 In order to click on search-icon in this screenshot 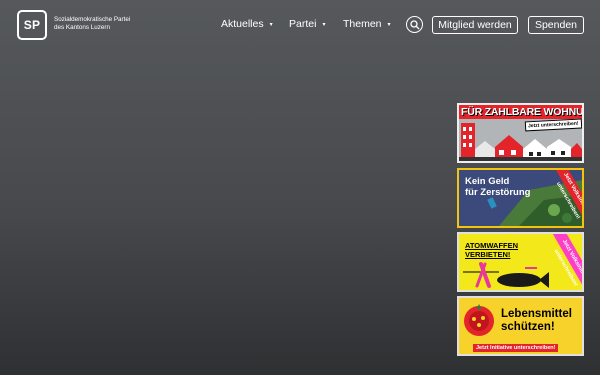, I will do `click(415, 25)`.